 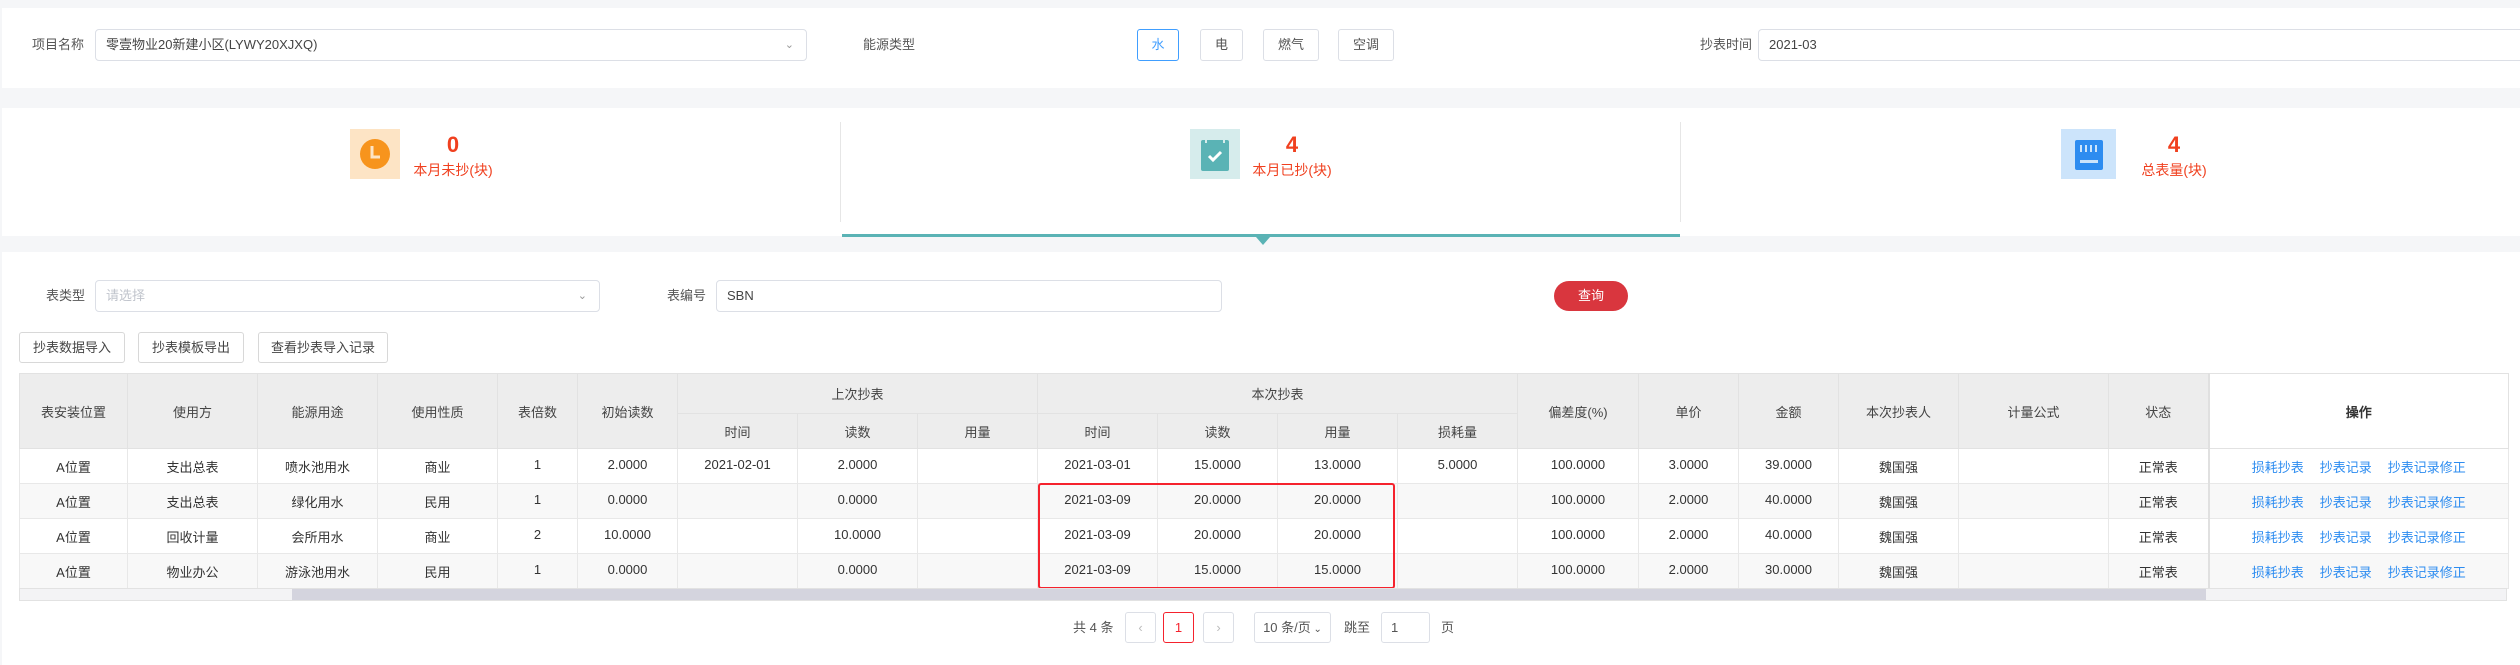 What do you see at coordinates (2034, 411) in the screenshot?
I see `col-formula: 计量公式` at bounding box center [2034, 411].